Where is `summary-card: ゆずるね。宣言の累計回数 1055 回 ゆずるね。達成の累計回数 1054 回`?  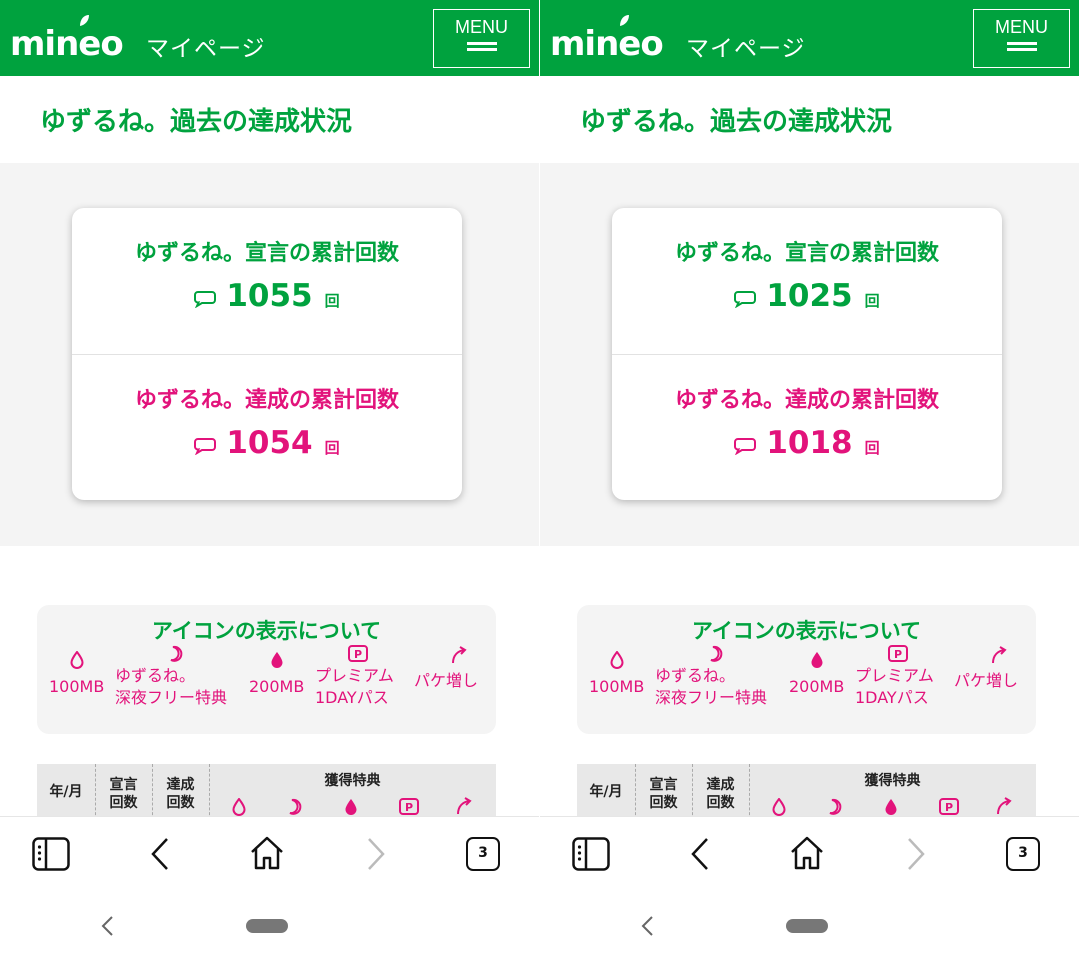
summary-card: ゆずるね。宣言の累計回数 1055 回 ゆずるね。達成の累計回数 1054 回 is located at coordinates (267, 354).